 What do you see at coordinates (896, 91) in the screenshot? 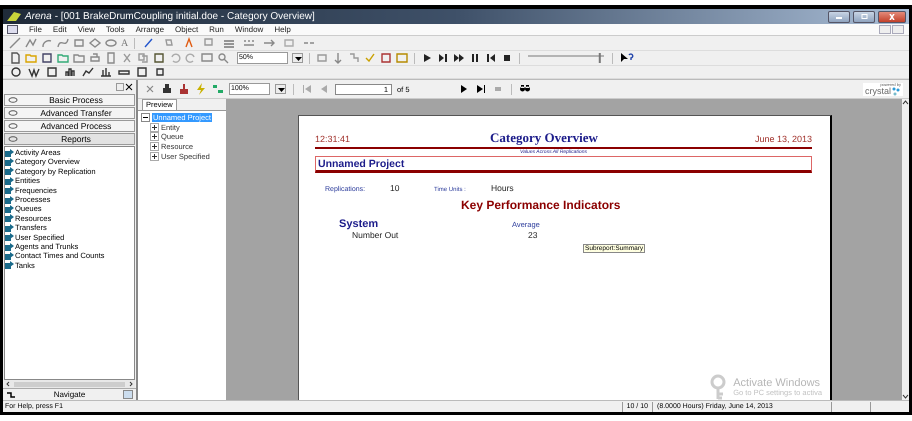
I see `dots-icon` at bounding box center [896, 91].